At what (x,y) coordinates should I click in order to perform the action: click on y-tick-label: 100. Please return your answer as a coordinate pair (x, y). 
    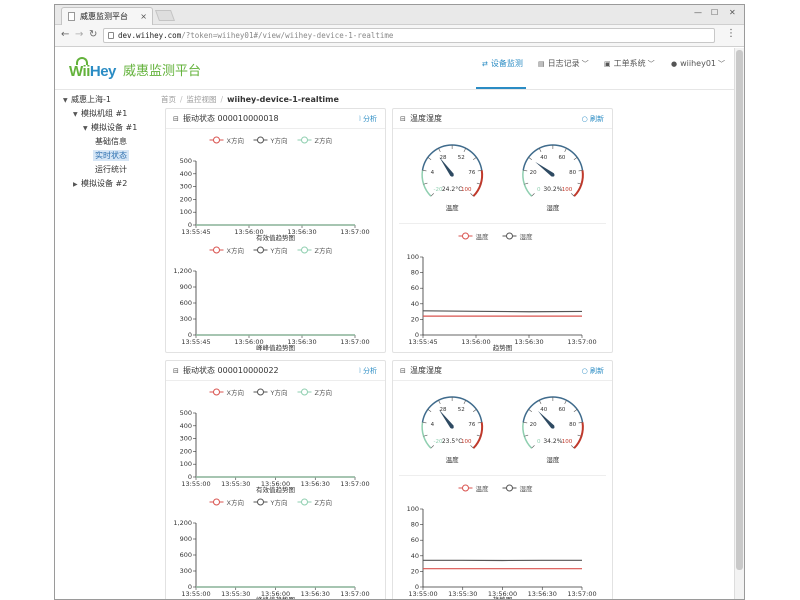
    Looking at the image, I should click on (186, 212).